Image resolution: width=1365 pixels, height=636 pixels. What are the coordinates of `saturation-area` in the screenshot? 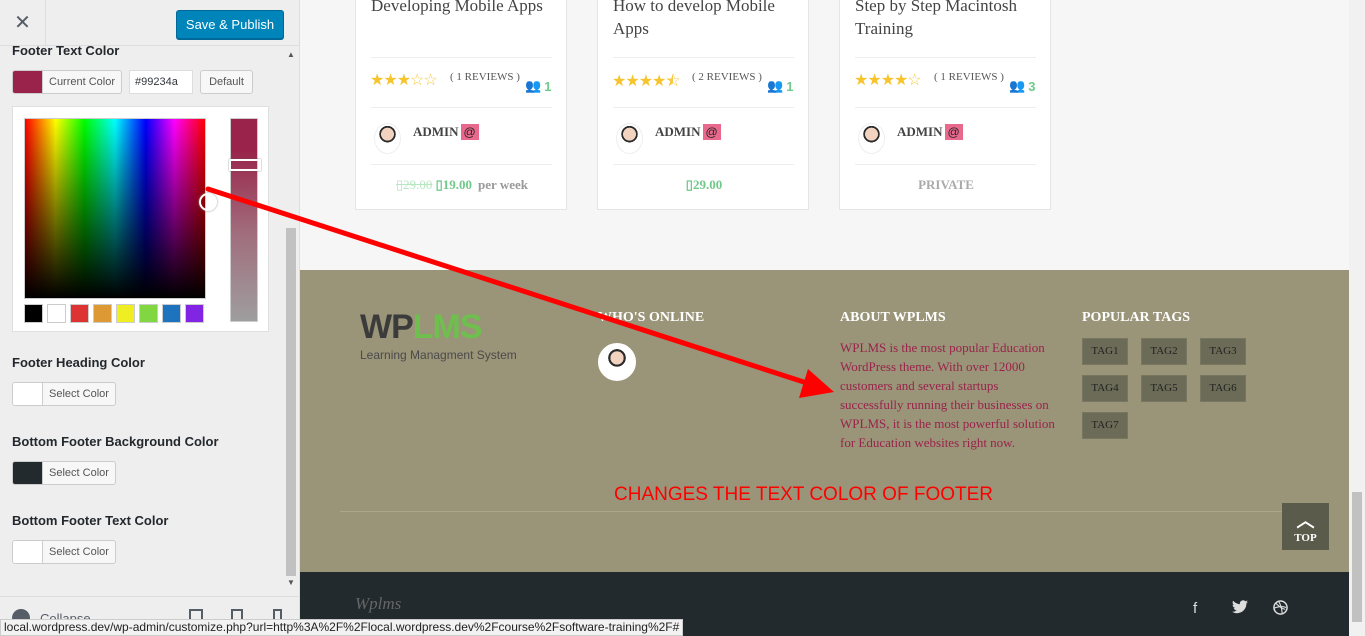 It's located at (120, 208).